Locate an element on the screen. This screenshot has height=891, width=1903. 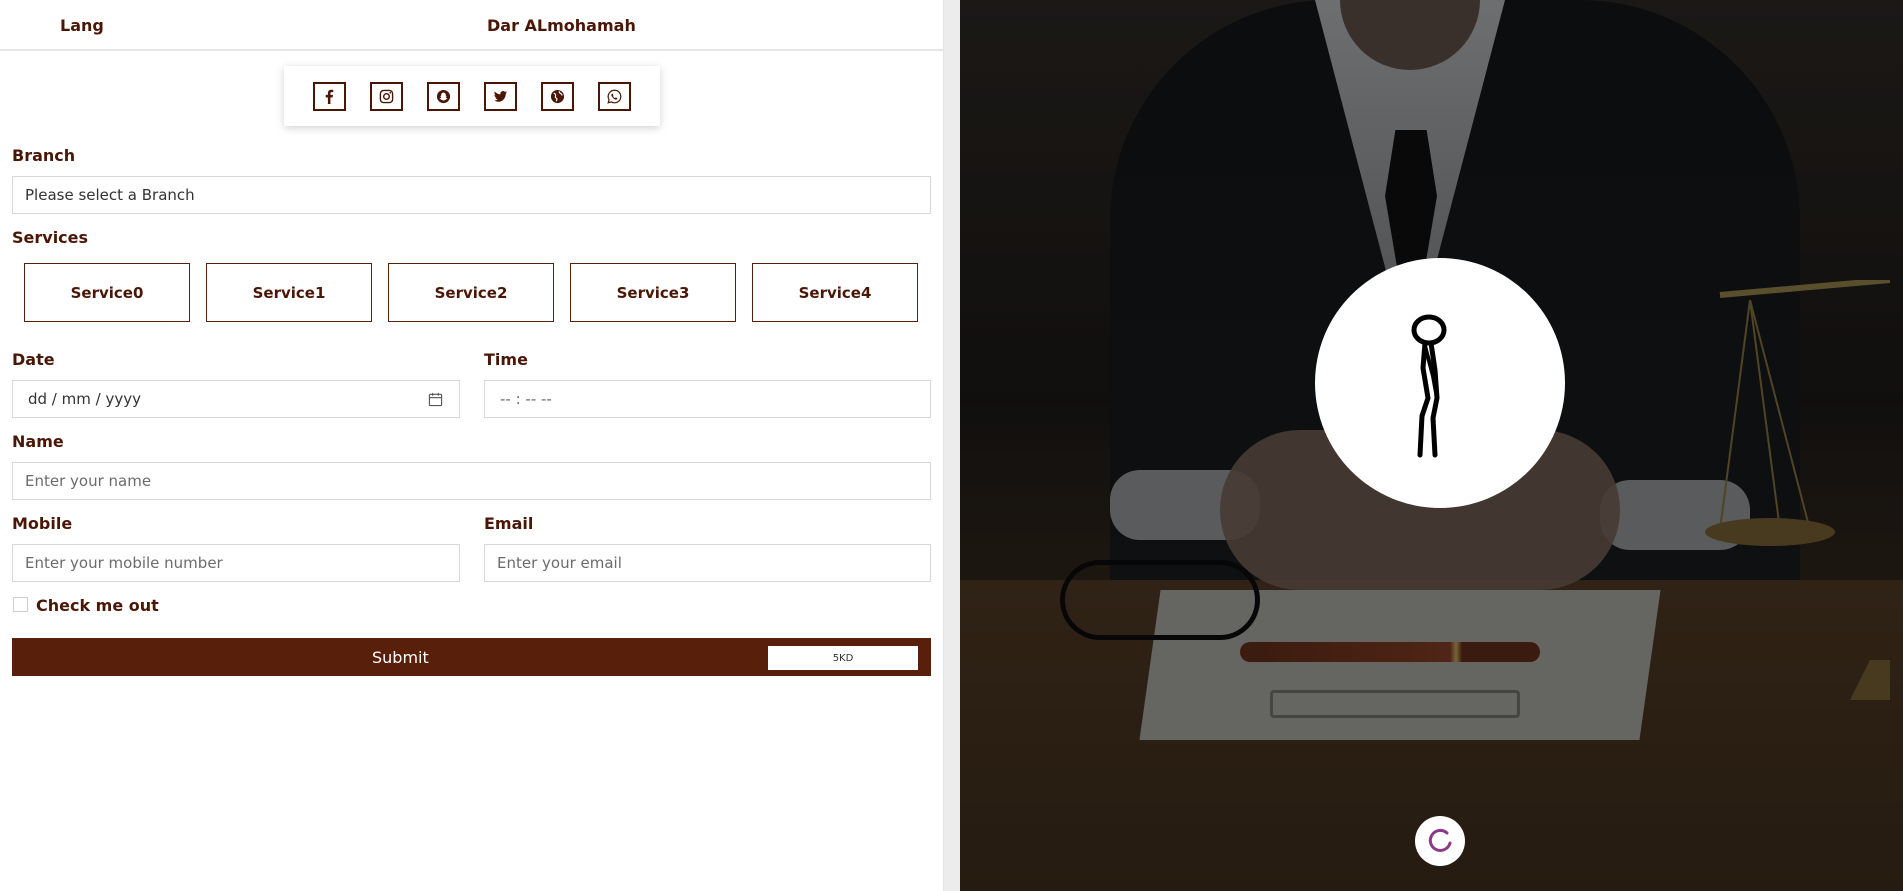
whatsapp-icon is located at coordinates (614, 96).